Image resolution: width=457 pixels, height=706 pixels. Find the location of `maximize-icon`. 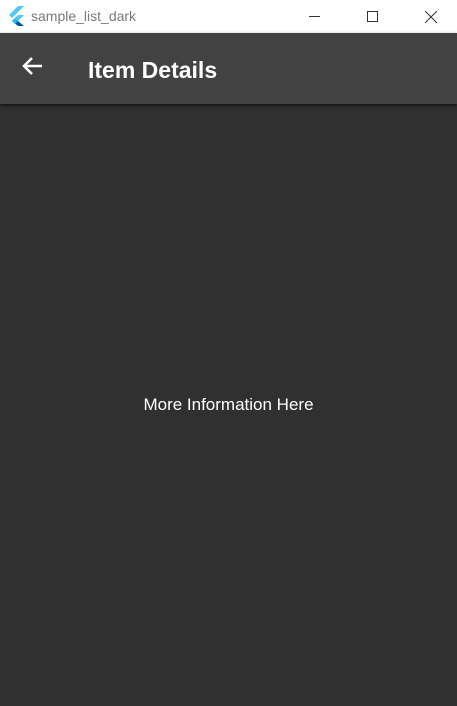

maximize-icon is located at coordinates (372, 16).